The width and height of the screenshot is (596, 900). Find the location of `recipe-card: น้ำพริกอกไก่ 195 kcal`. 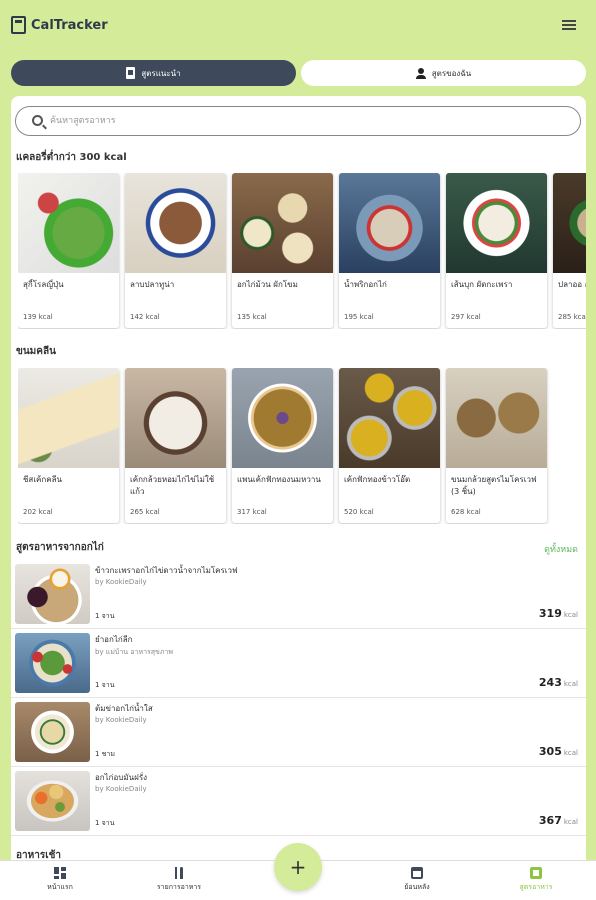

recipe-card: น้ำพริกอกไก่ 195 kcal is located at coordinates (389, 250).